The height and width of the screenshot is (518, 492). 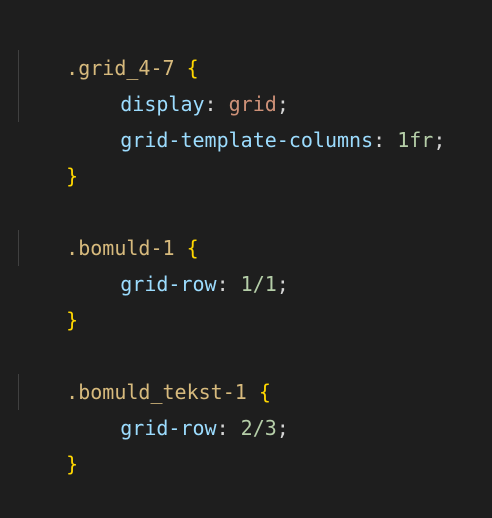 I want to click on code-line: .grid_4-7 {, so click(x=108, y=47).